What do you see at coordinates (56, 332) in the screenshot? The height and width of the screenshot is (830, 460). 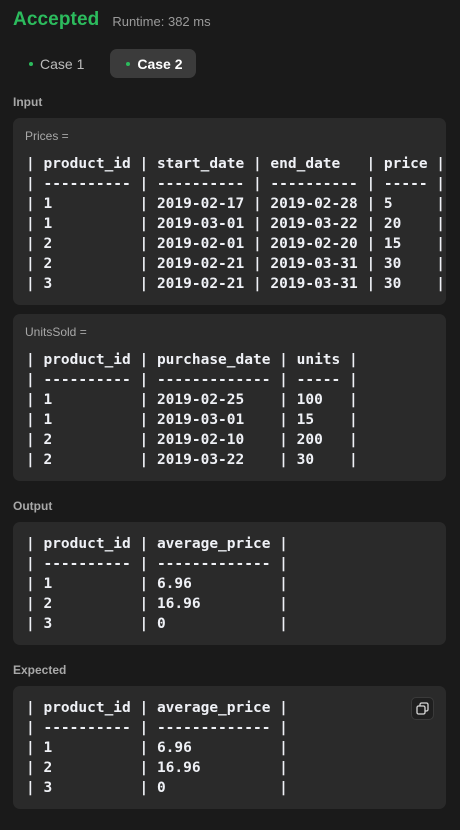 I see `units-sold-label: UnitsSold =` at bounding box center [56, 332].